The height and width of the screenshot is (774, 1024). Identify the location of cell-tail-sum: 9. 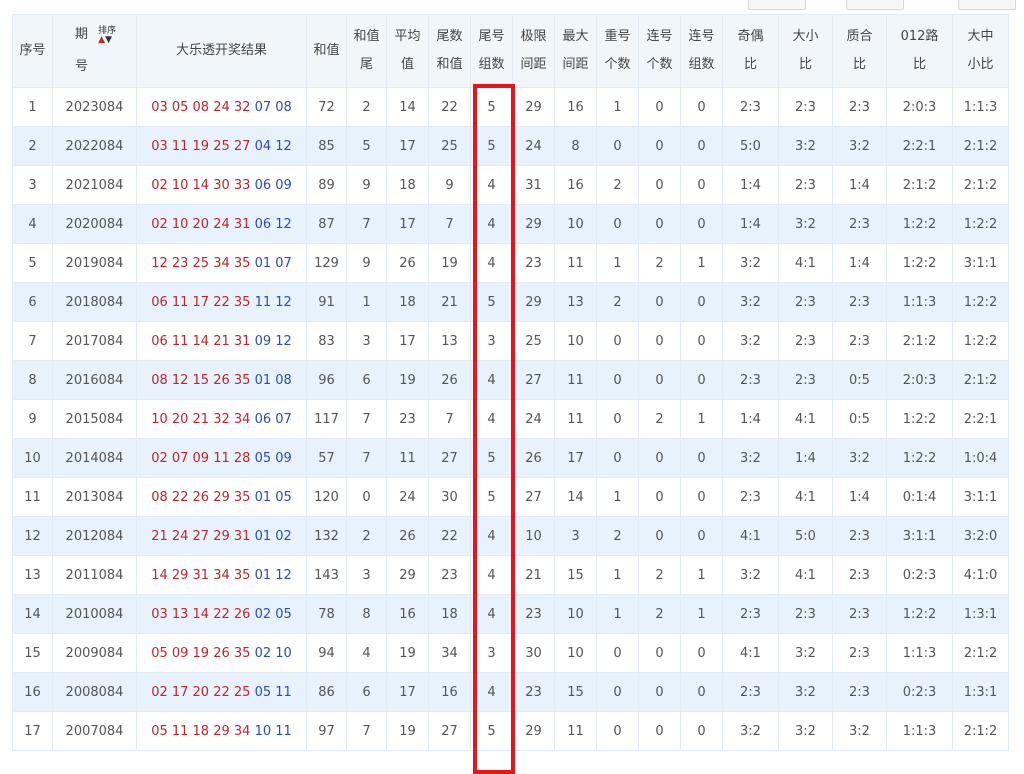
(449, 185).